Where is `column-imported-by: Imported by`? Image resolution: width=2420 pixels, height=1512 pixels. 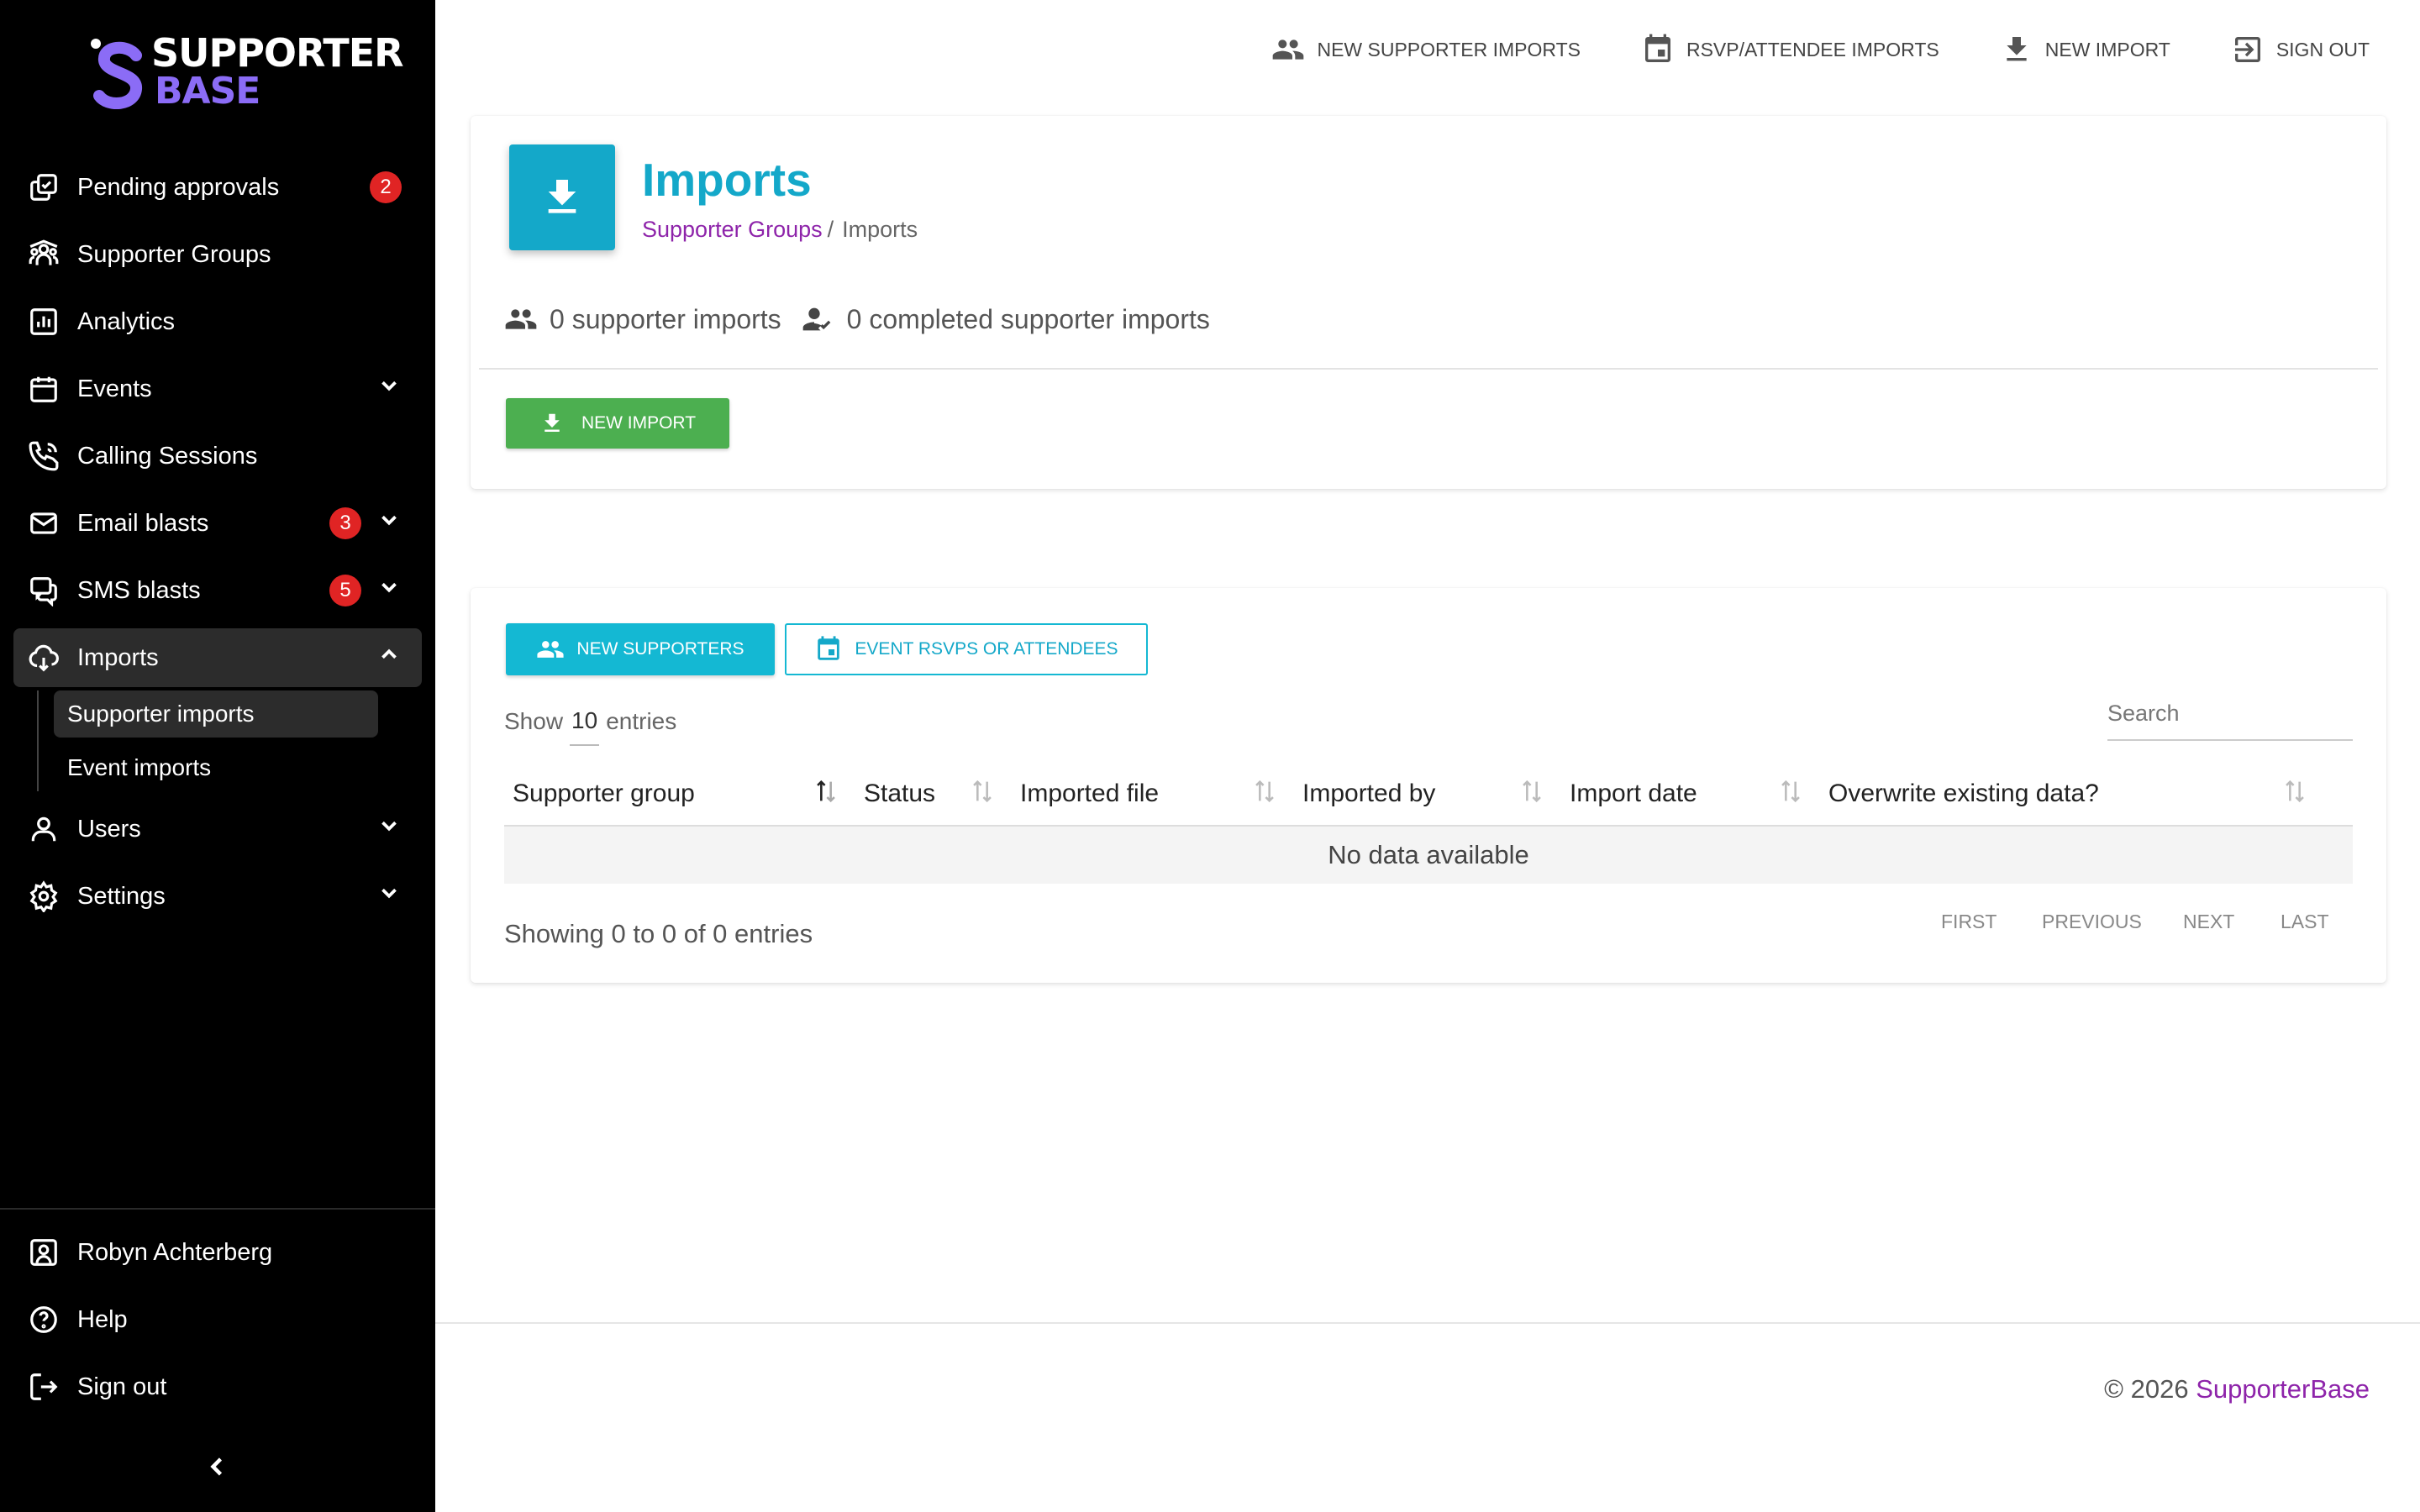
column-imported-by: Imported by is located at coordinates (1368, 794).